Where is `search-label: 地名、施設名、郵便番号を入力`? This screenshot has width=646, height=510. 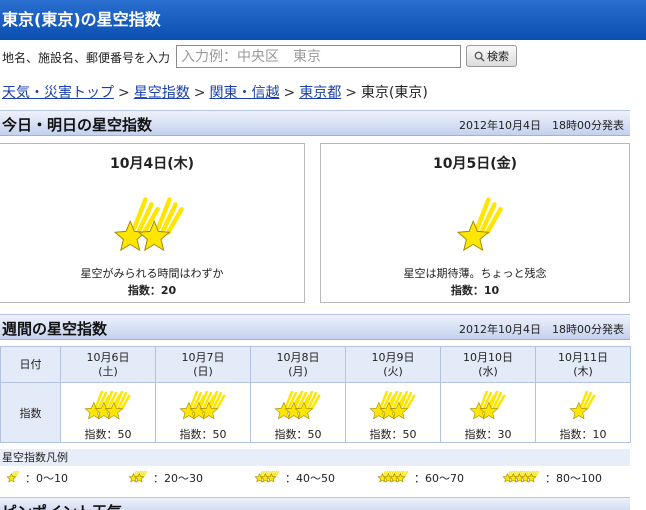 search-label: 地名、施設名、郵便番号を入力 is located at coordinates (86, 58).